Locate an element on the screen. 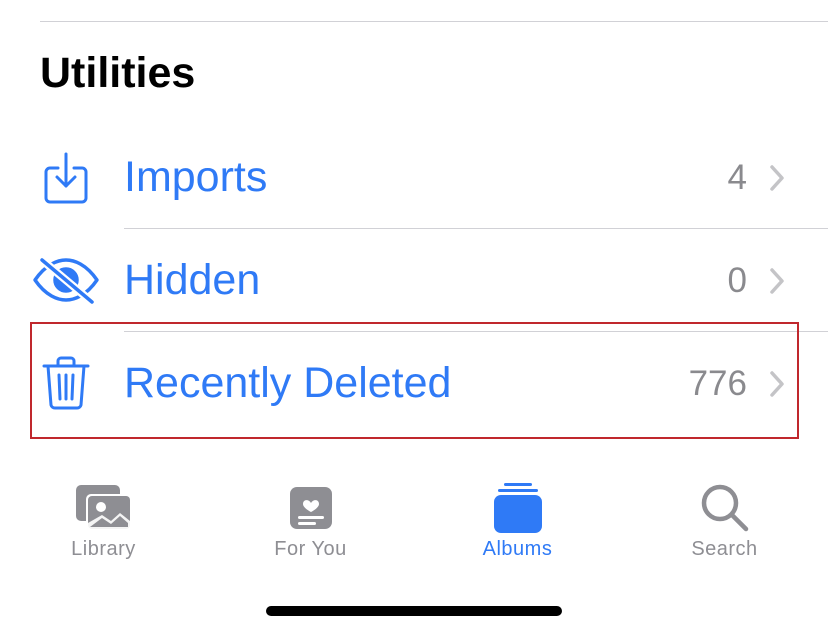  trash-icon is located at coordinates (66, 383).